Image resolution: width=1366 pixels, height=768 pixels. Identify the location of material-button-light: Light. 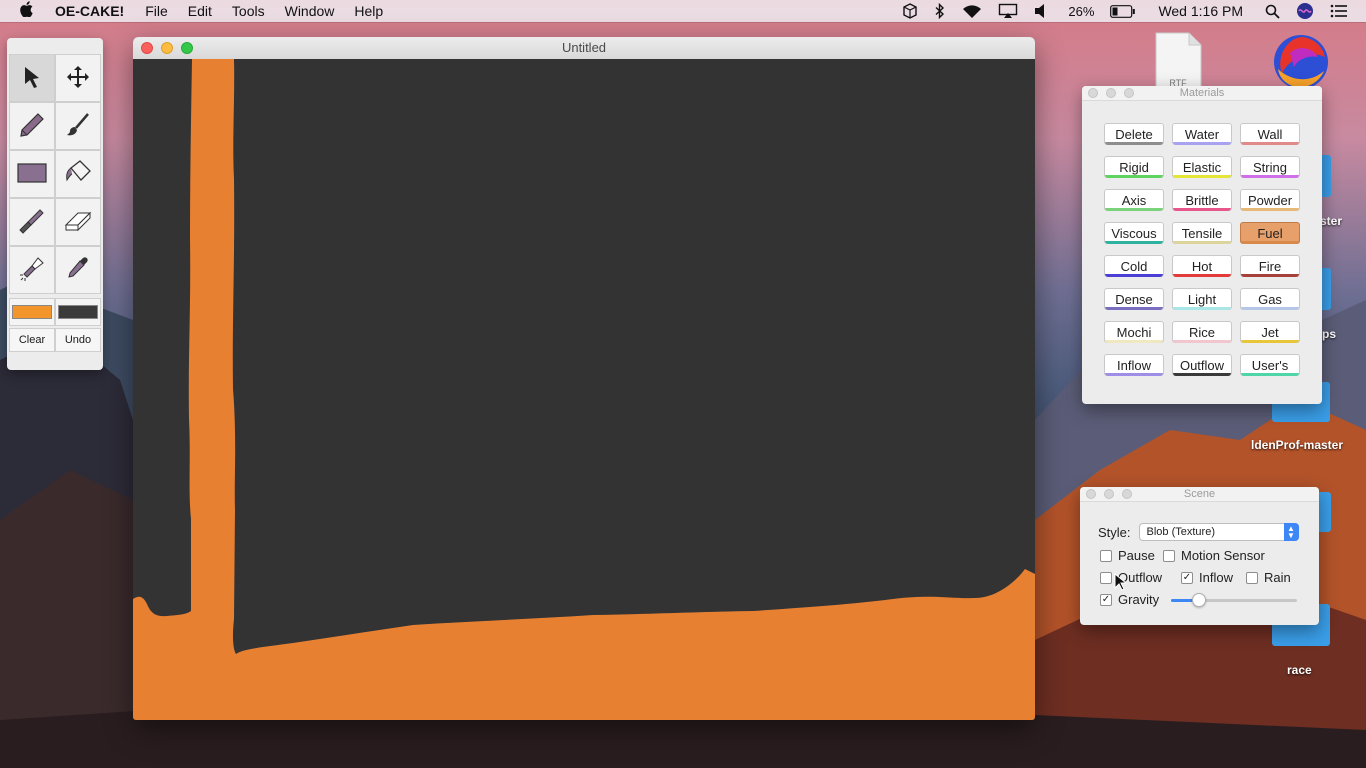
(1202, 299).